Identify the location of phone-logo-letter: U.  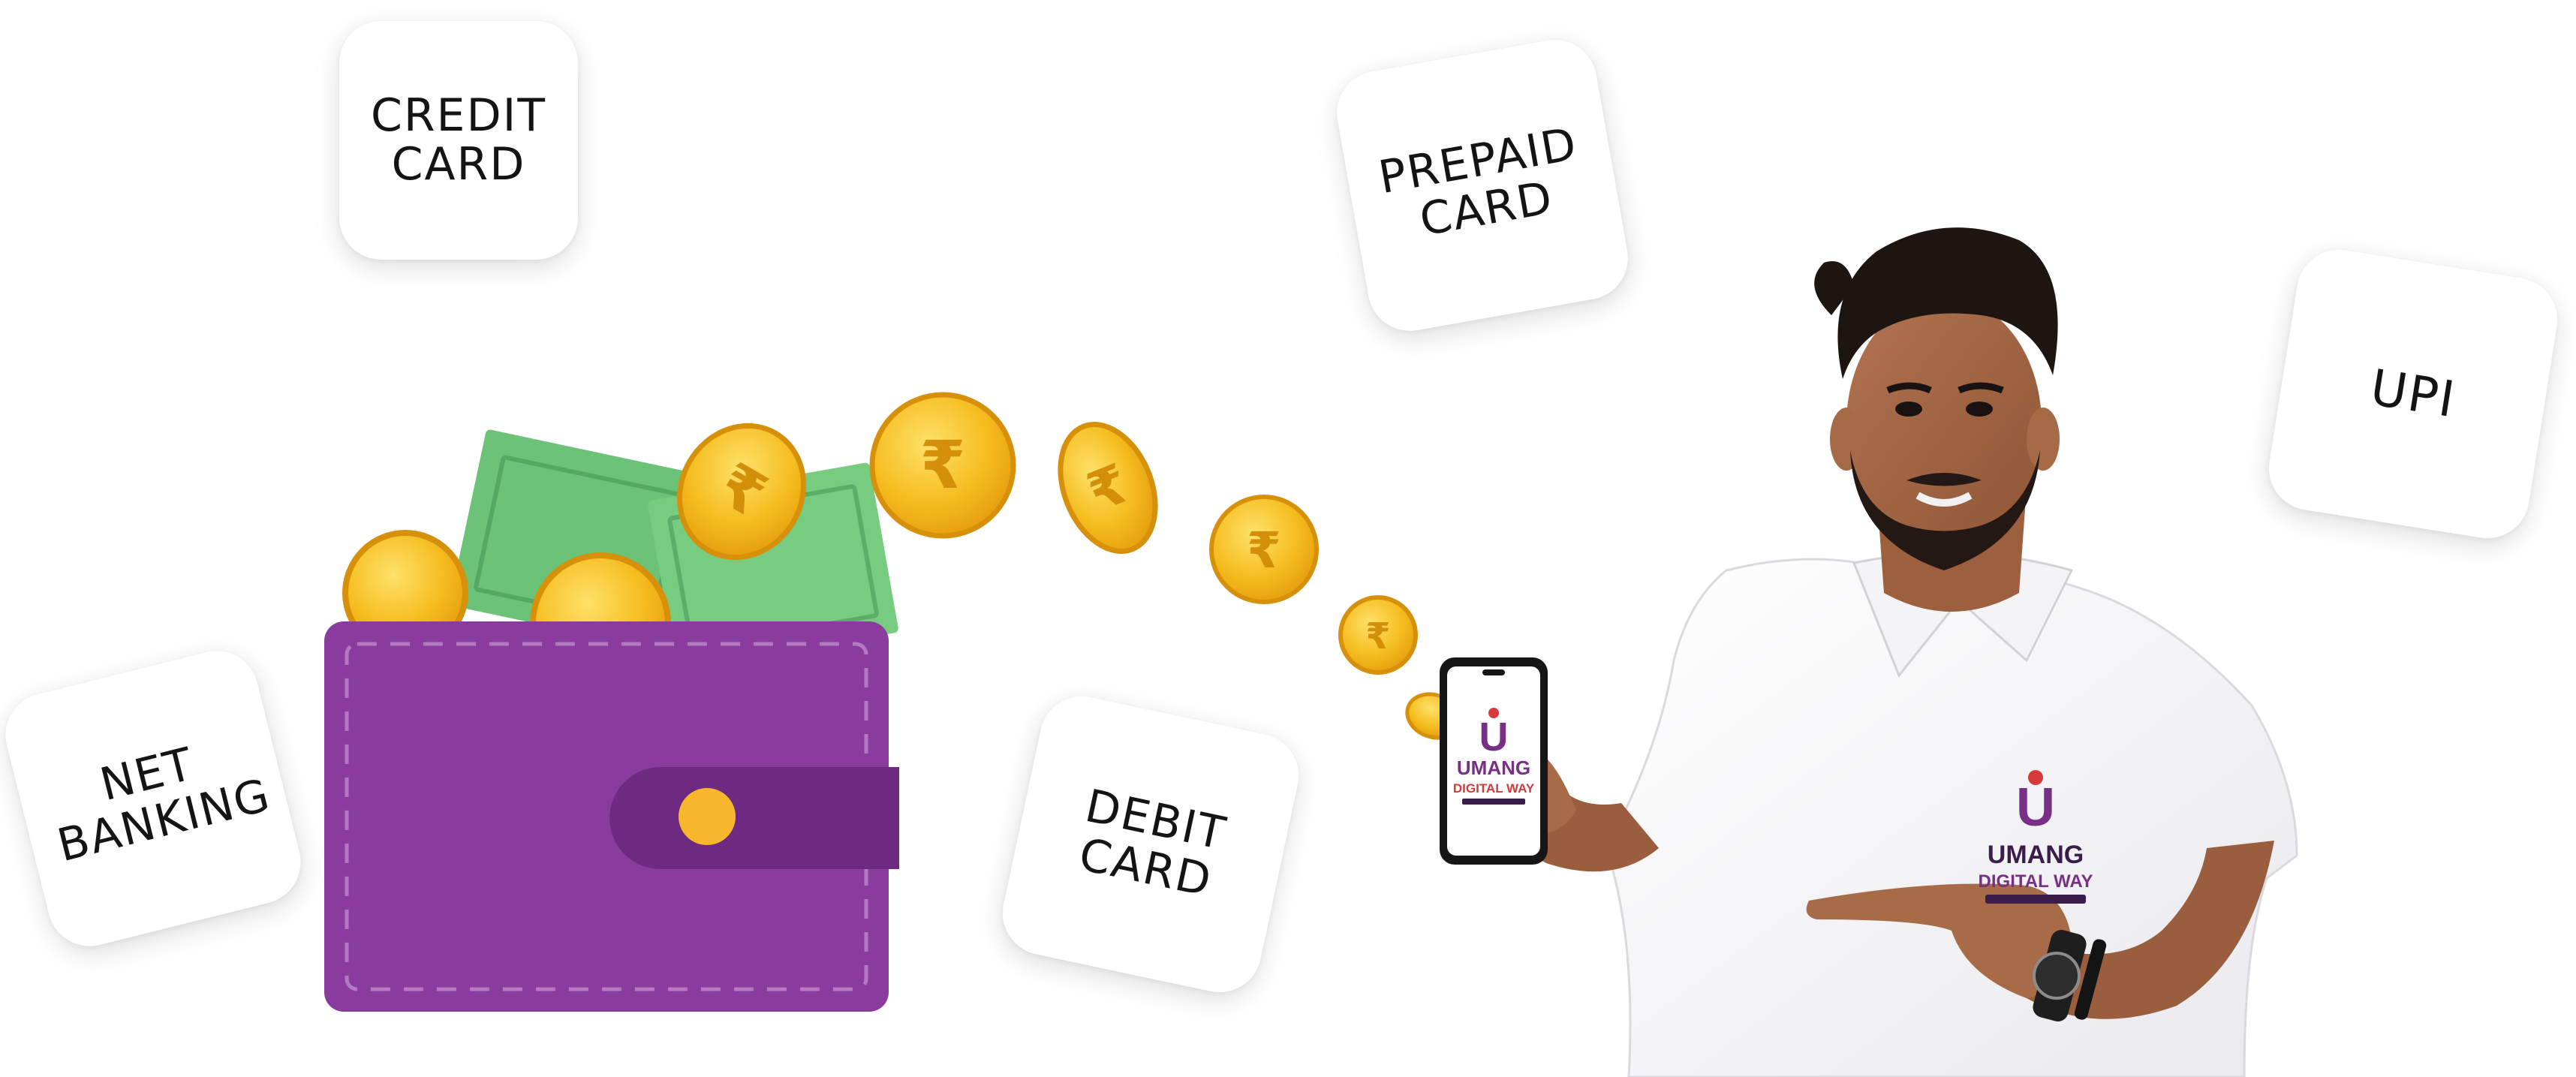
(1494, 737).